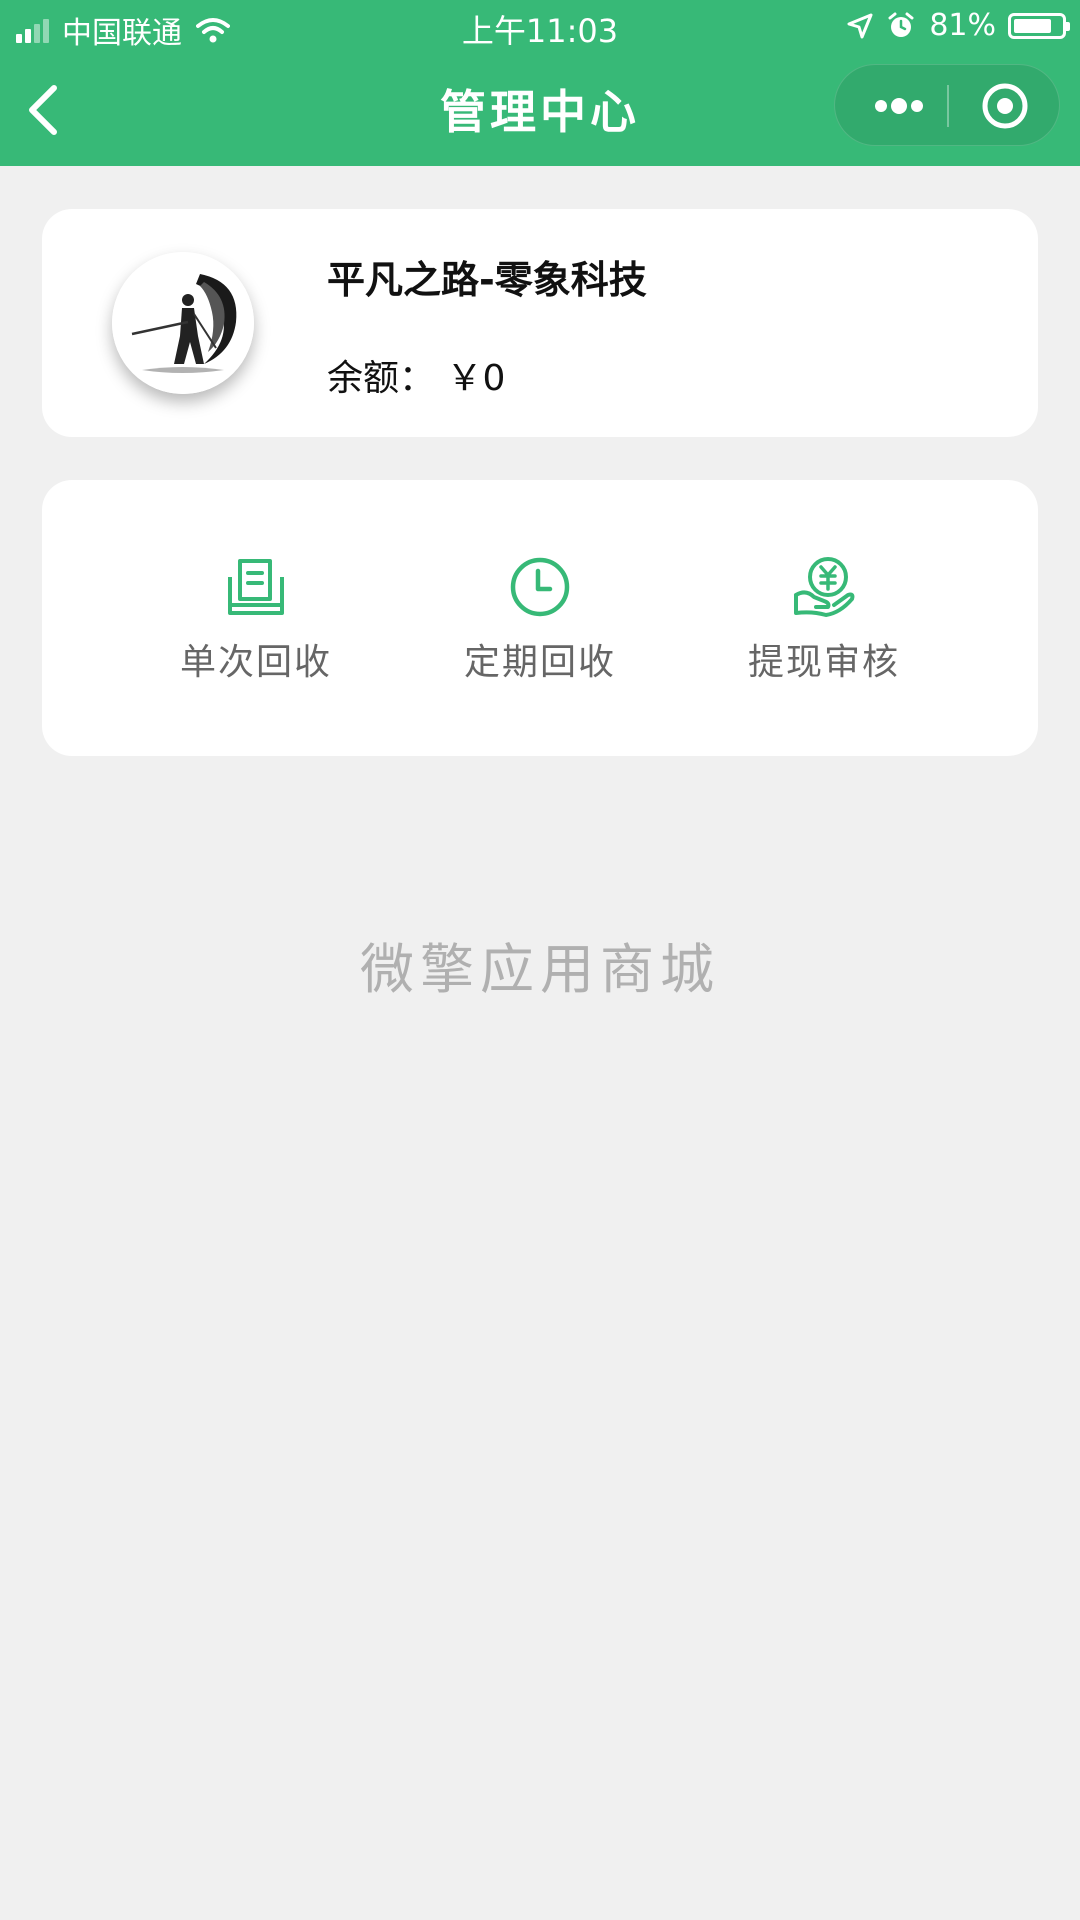 This screenshot has width=1080, height=1920. What do you see at coordinates (255, 662) in the screenshot?
I see `menu-item-label: 单次回收` at bounding box center [255, 662].